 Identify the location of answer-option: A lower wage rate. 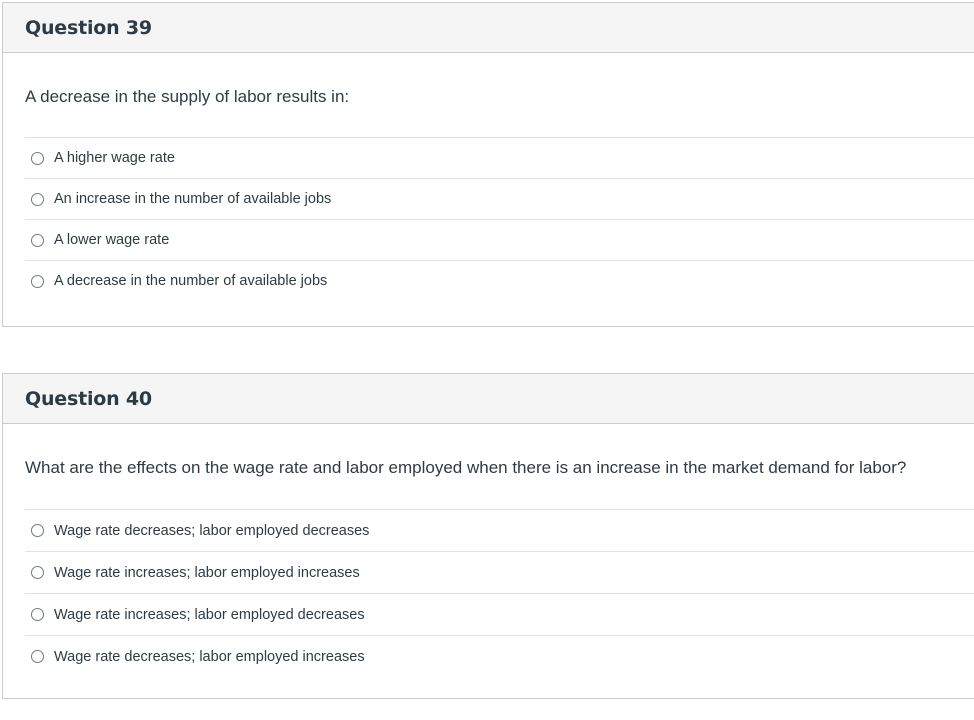
(499, 239).